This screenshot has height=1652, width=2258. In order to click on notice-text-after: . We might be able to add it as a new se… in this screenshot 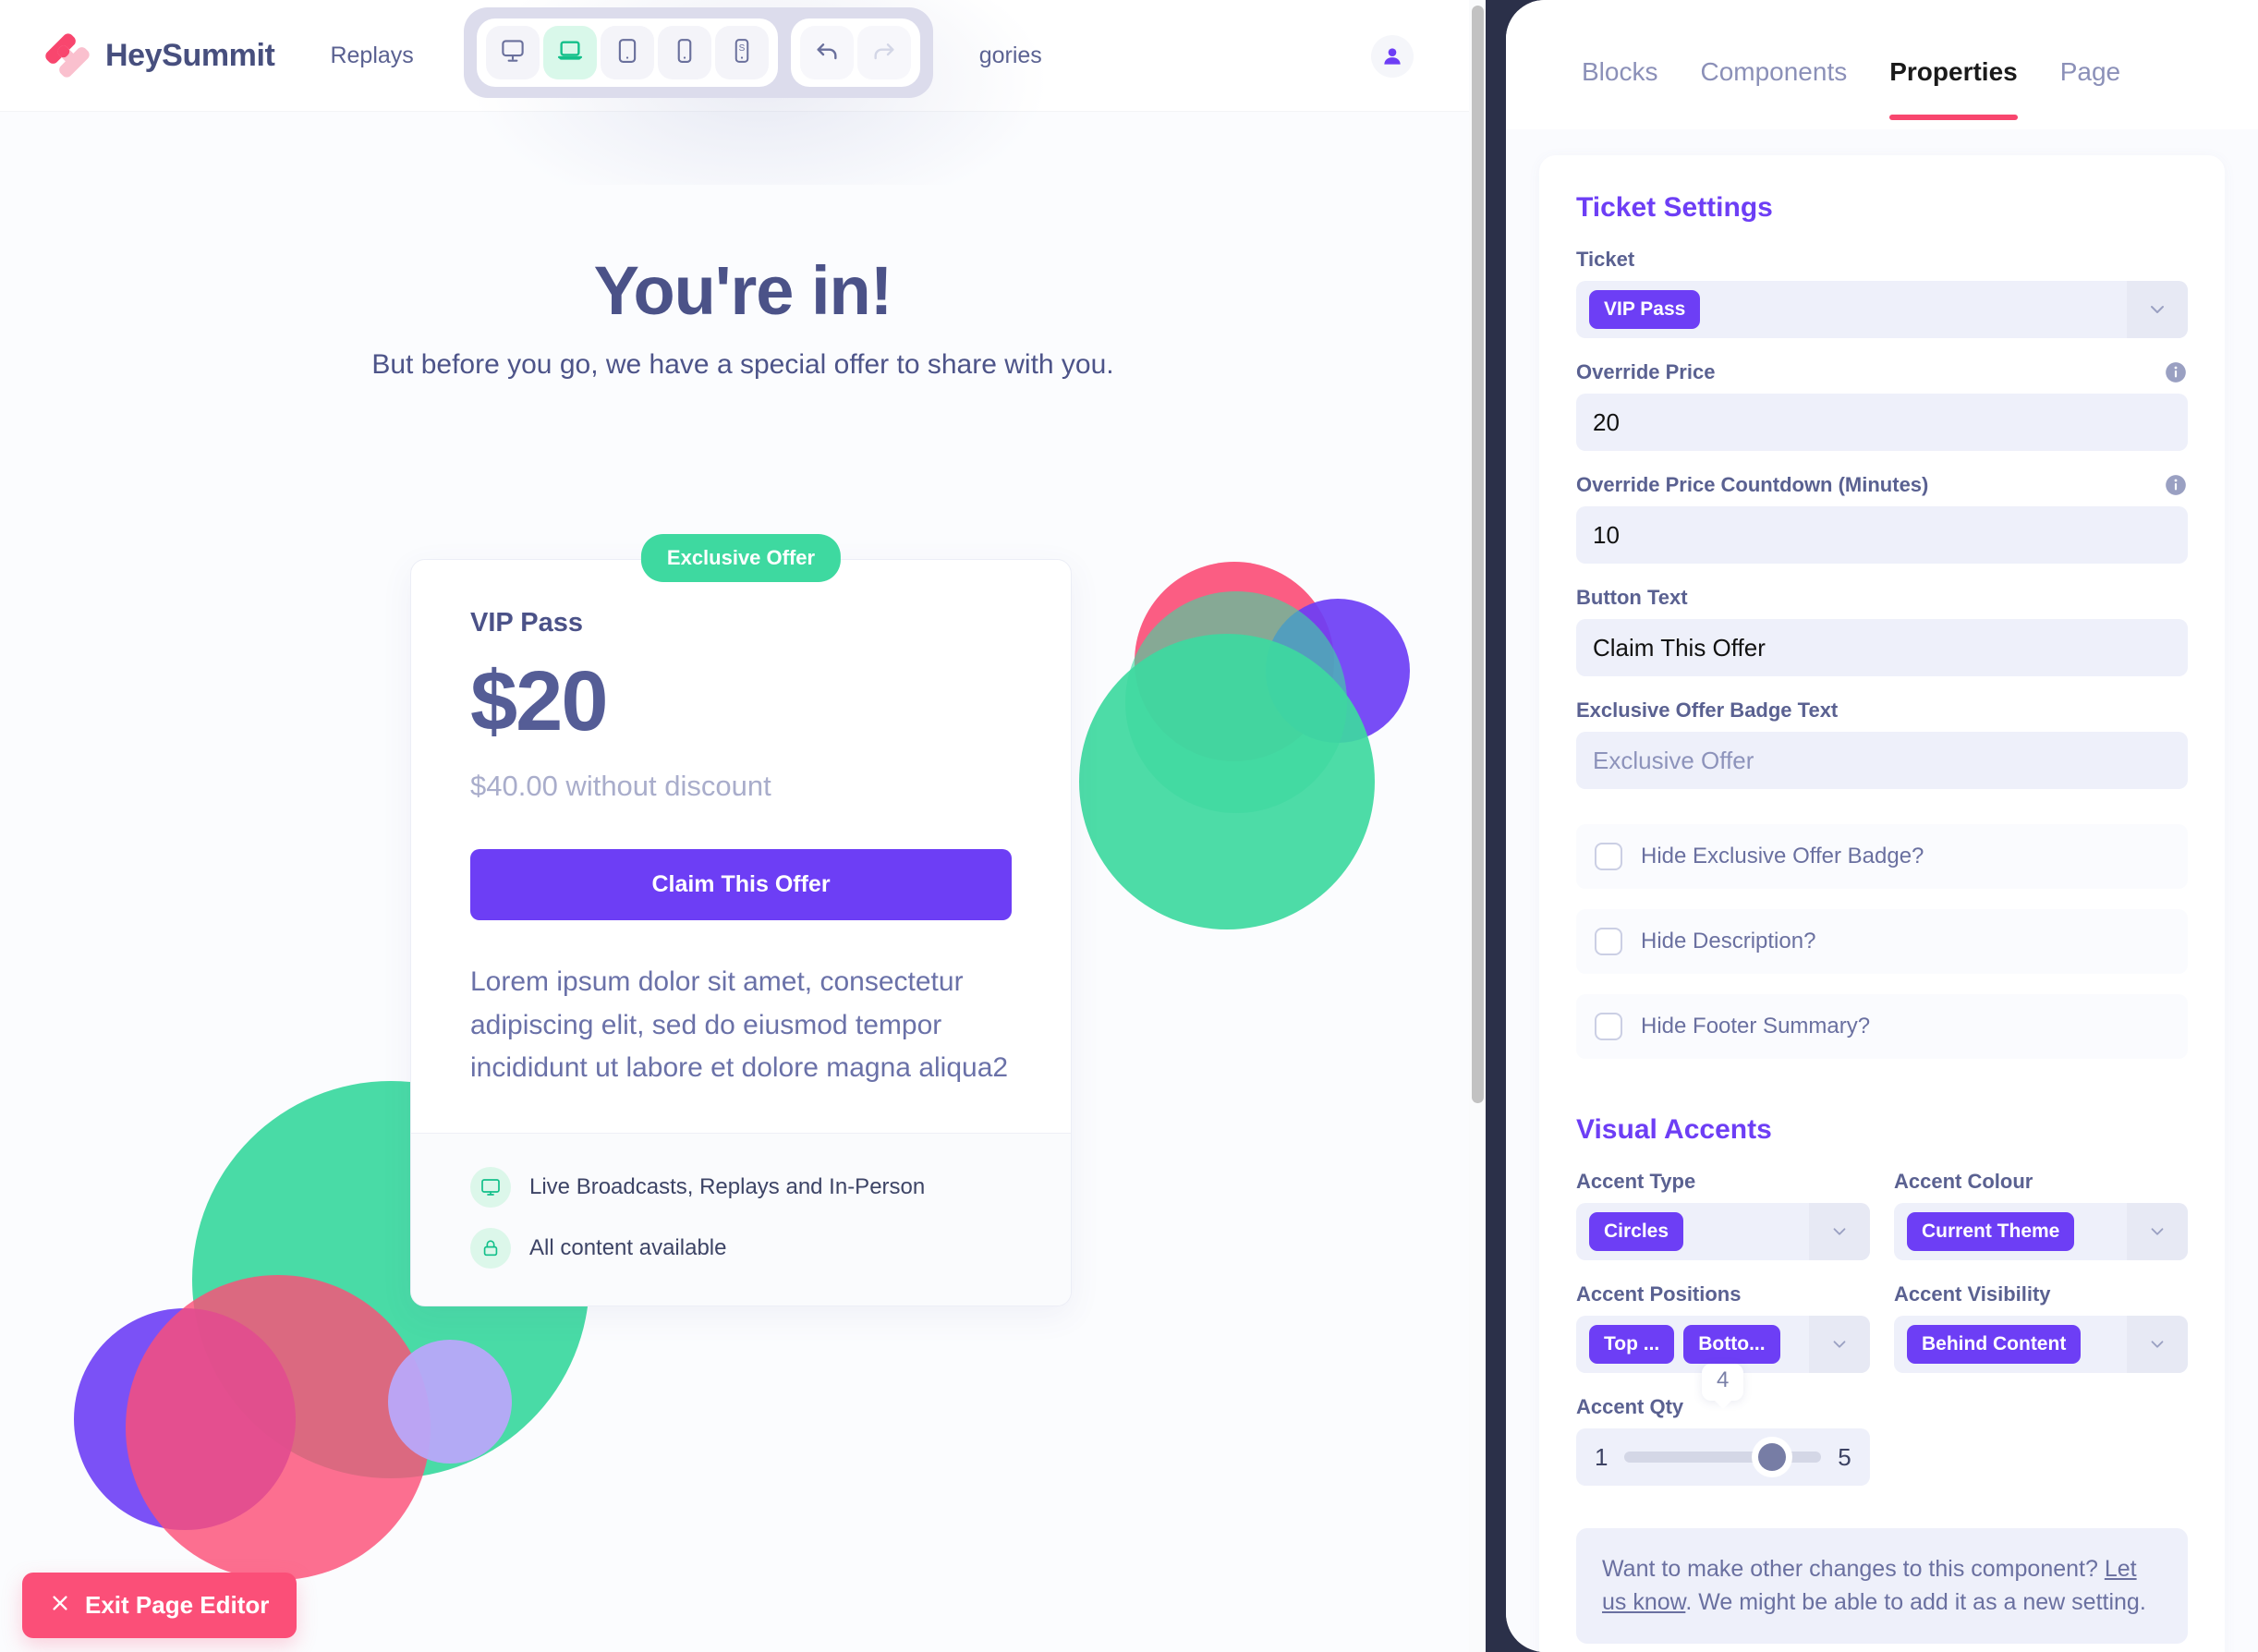, I will do `click(1915, 1602)`.